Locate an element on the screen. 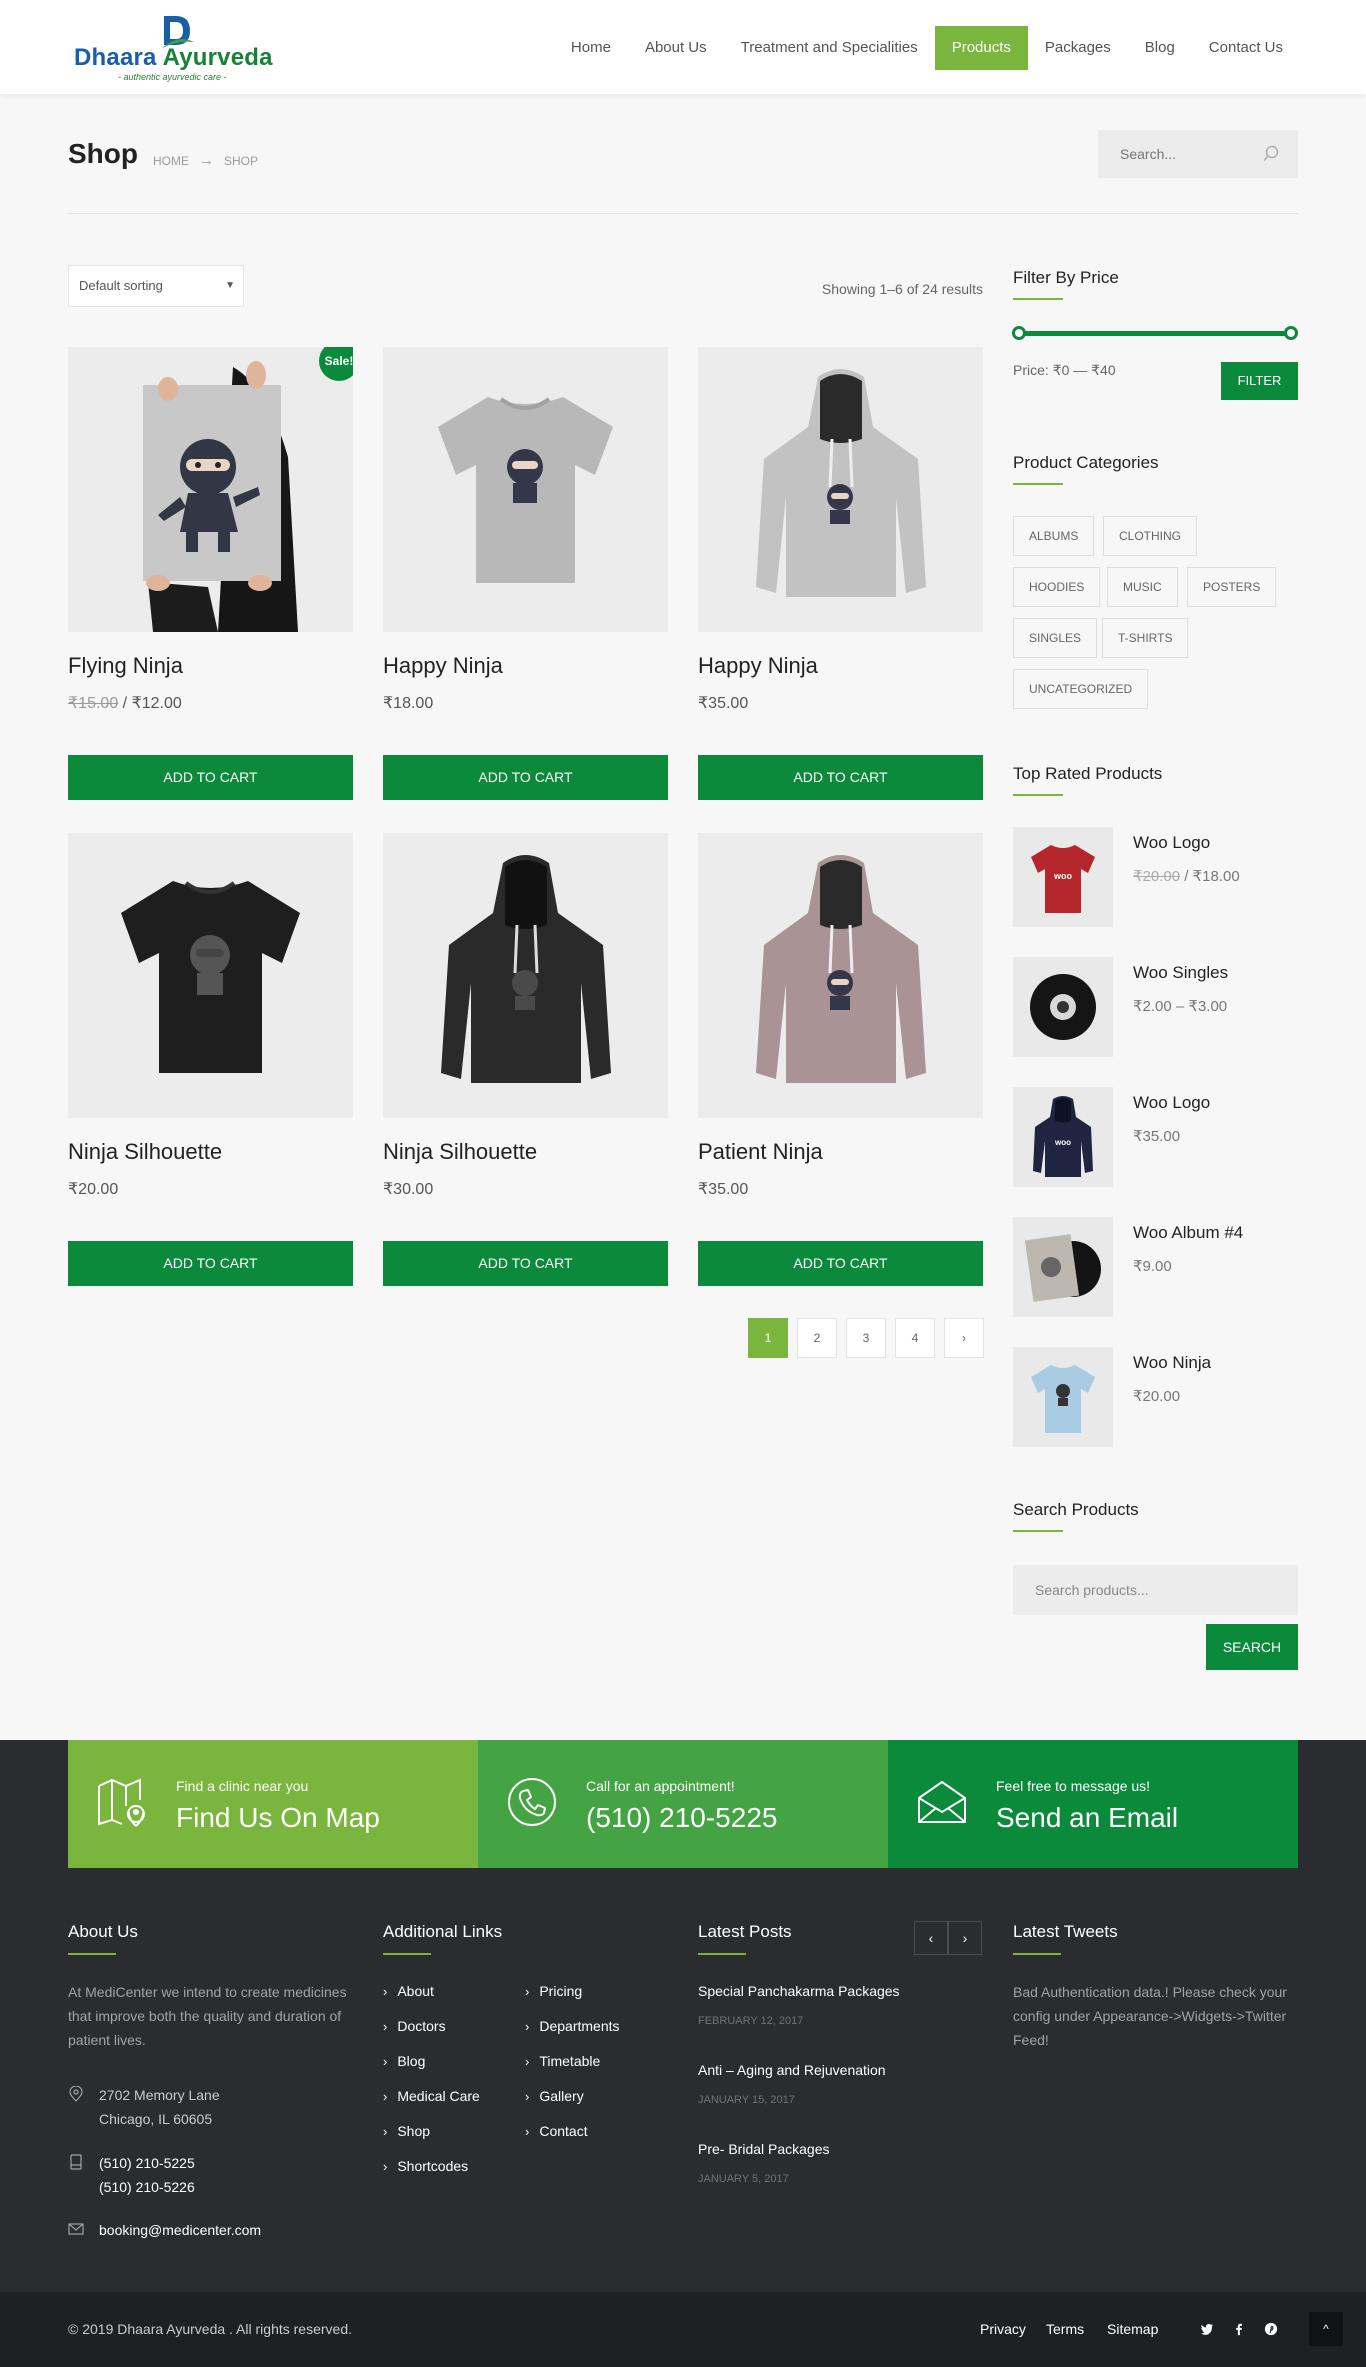  sorting-select: Default sorting ▼ is located at coordinates (156, 286).